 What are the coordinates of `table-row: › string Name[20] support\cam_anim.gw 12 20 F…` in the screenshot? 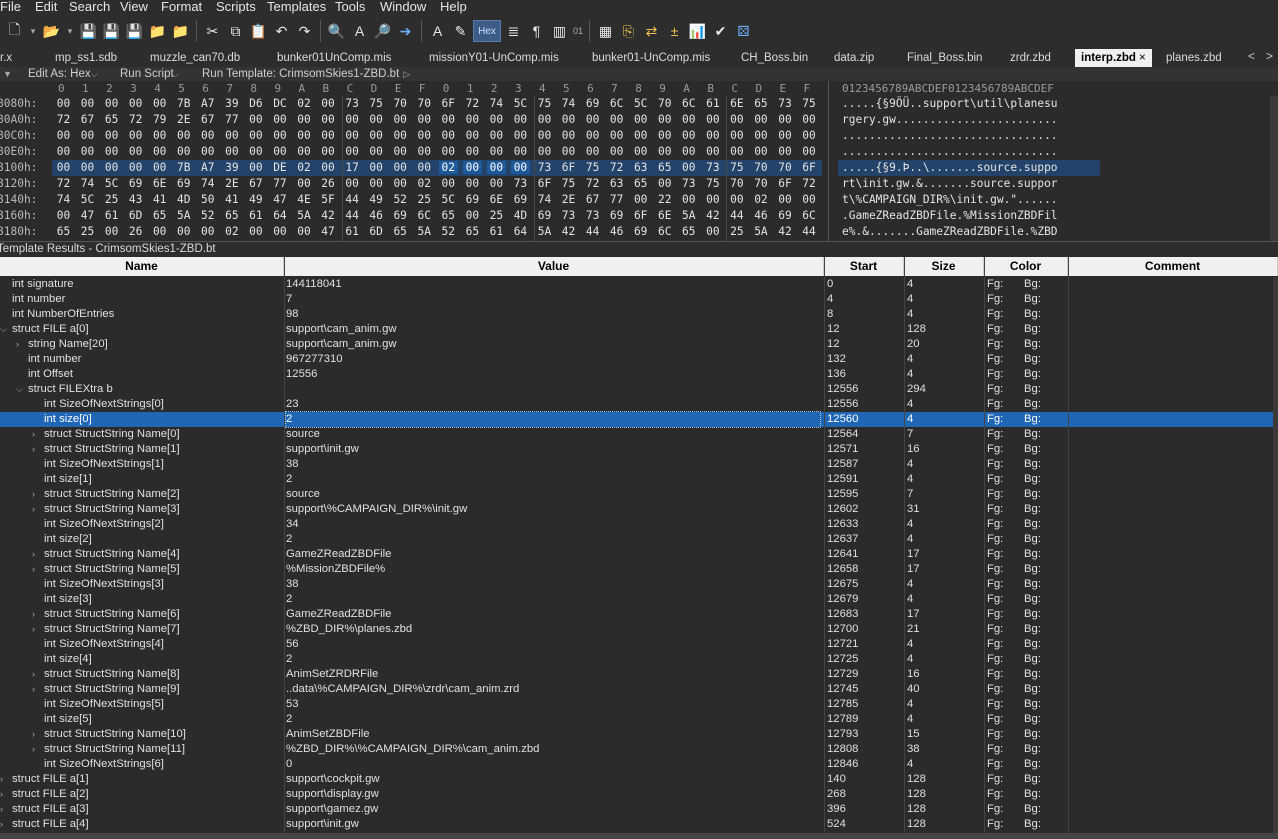 It's located at (639, 344).